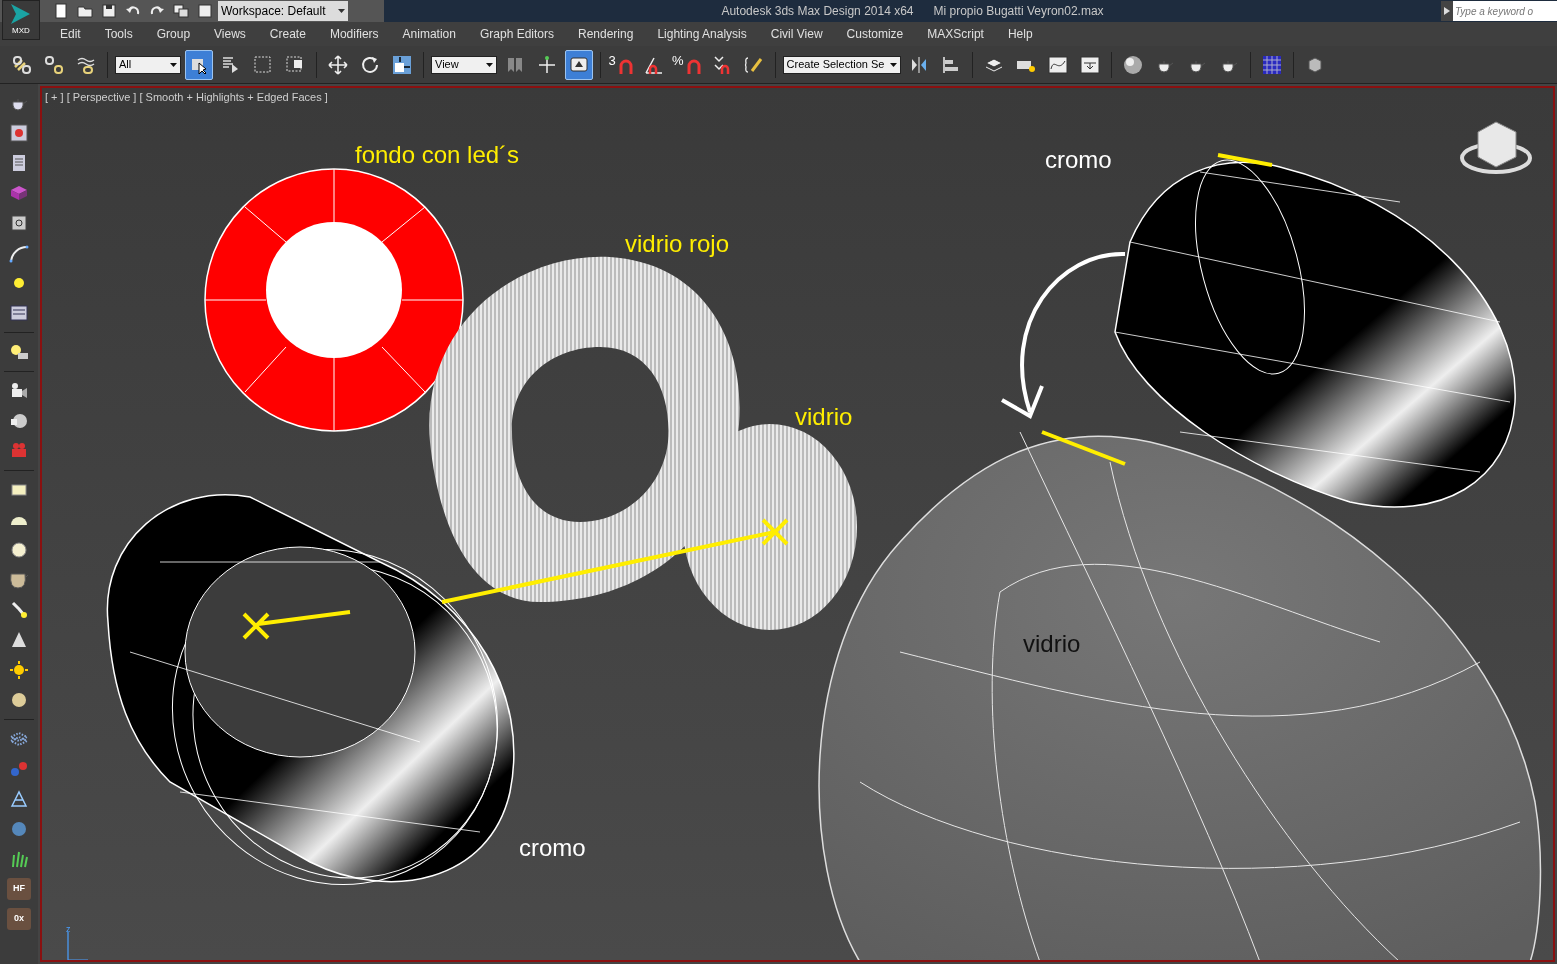 The image size is (1557, 964). I want to click on grid-icon, so click(1271, 64).